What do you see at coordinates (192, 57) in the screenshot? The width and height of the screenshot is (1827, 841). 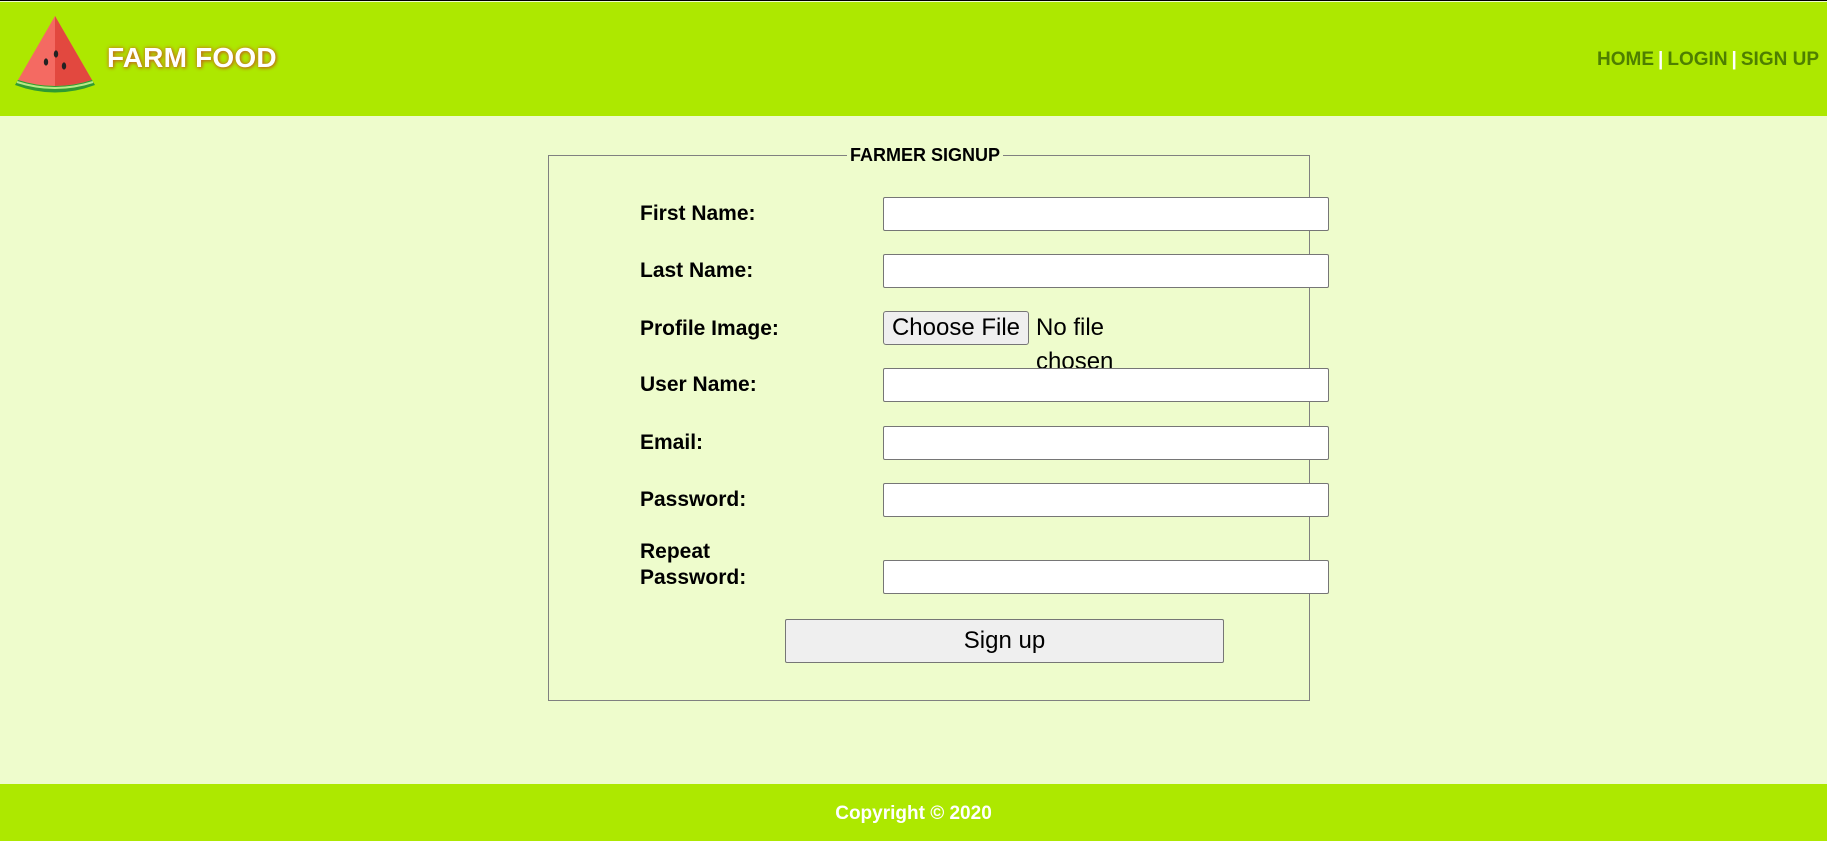 I see `brand-title: FARM FOOD` at bounding box center [192, 57].